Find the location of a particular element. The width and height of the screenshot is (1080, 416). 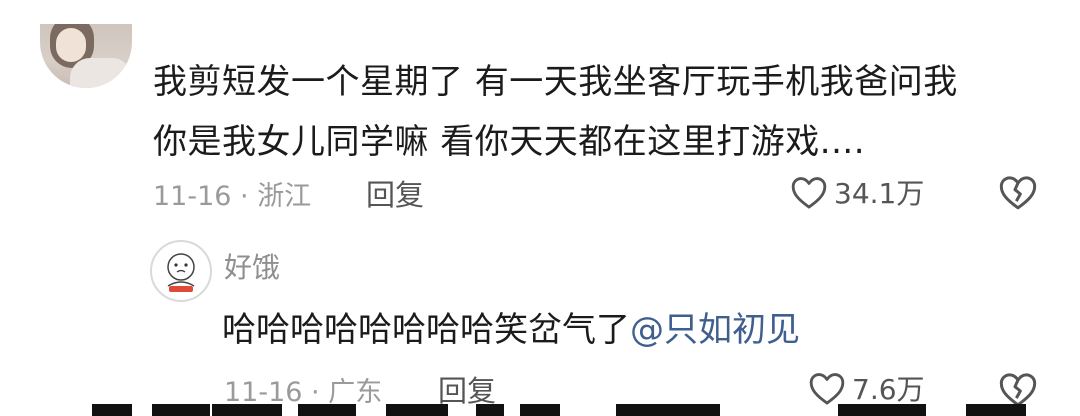

comment-like-button: 34.1万 is located at coordinates (857, 192).